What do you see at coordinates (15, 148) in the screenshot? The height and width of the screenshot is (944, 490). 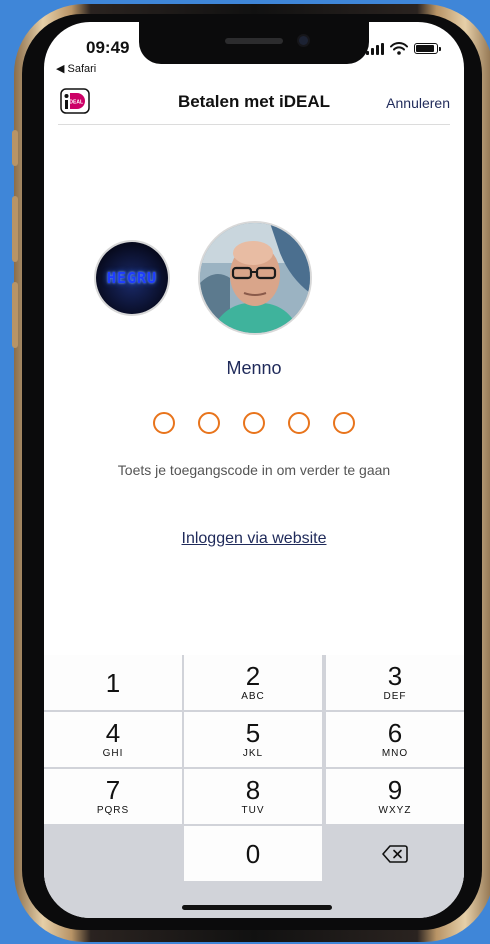 I see `silent-switch` at bounding box center [15, 148].